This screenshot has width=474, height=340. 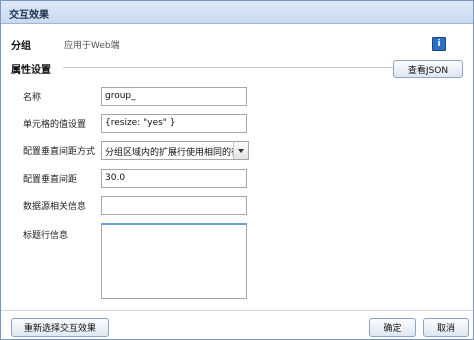 What do you see at coordinates (174, 261) in the screenshot?
I see `header-info-textarea` at bounding box center [174, 261].